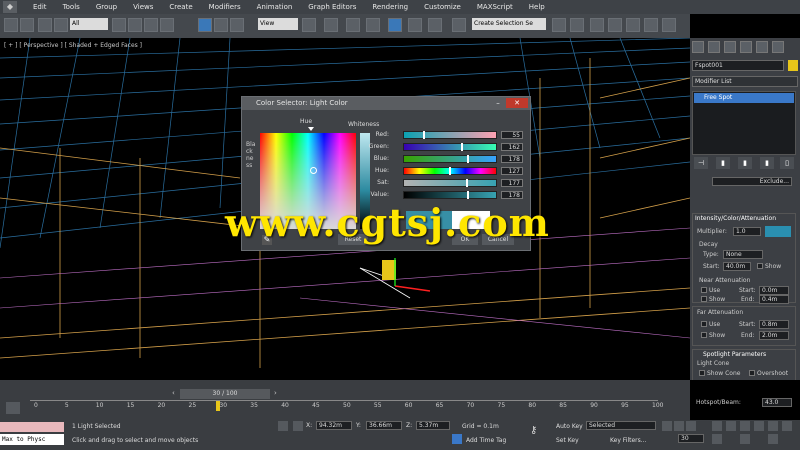 This screenshot has height=450, width=800. What do you see at coordinates (738, 65) in the screenshot?
I see `object-name-field: Fspot001` at bounding box center [738, 65].